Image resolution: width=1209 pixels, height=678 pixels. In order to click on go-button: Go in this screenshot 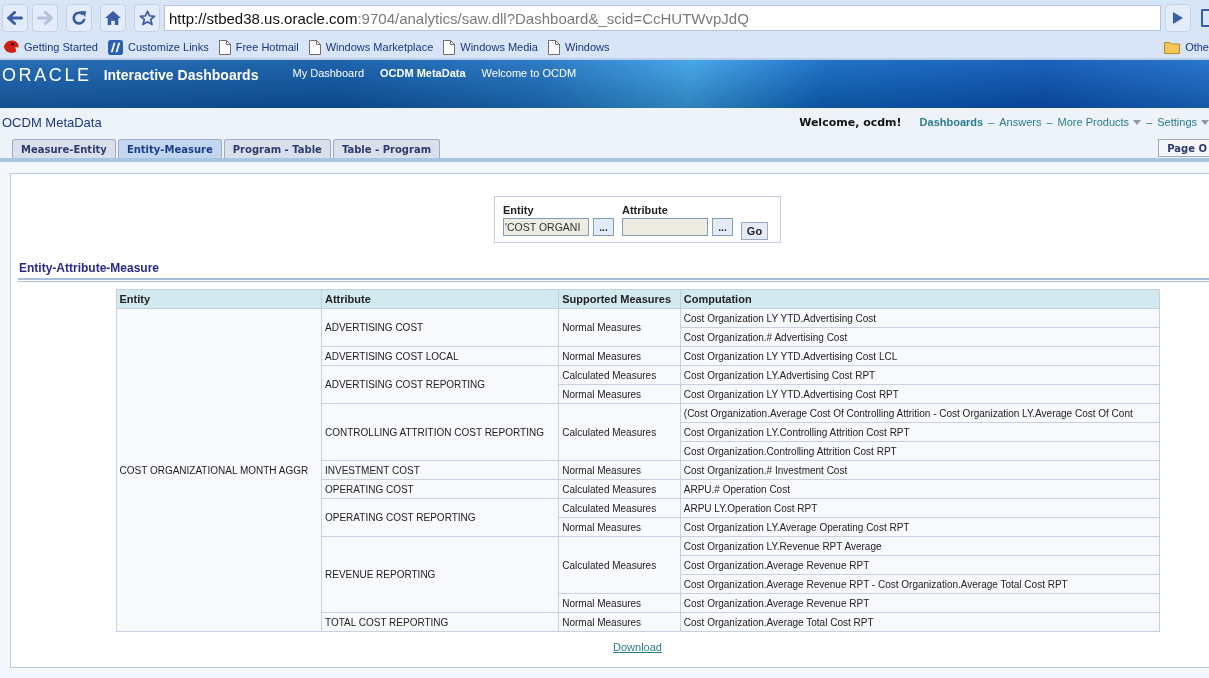, I will do `click(754, 231)`.